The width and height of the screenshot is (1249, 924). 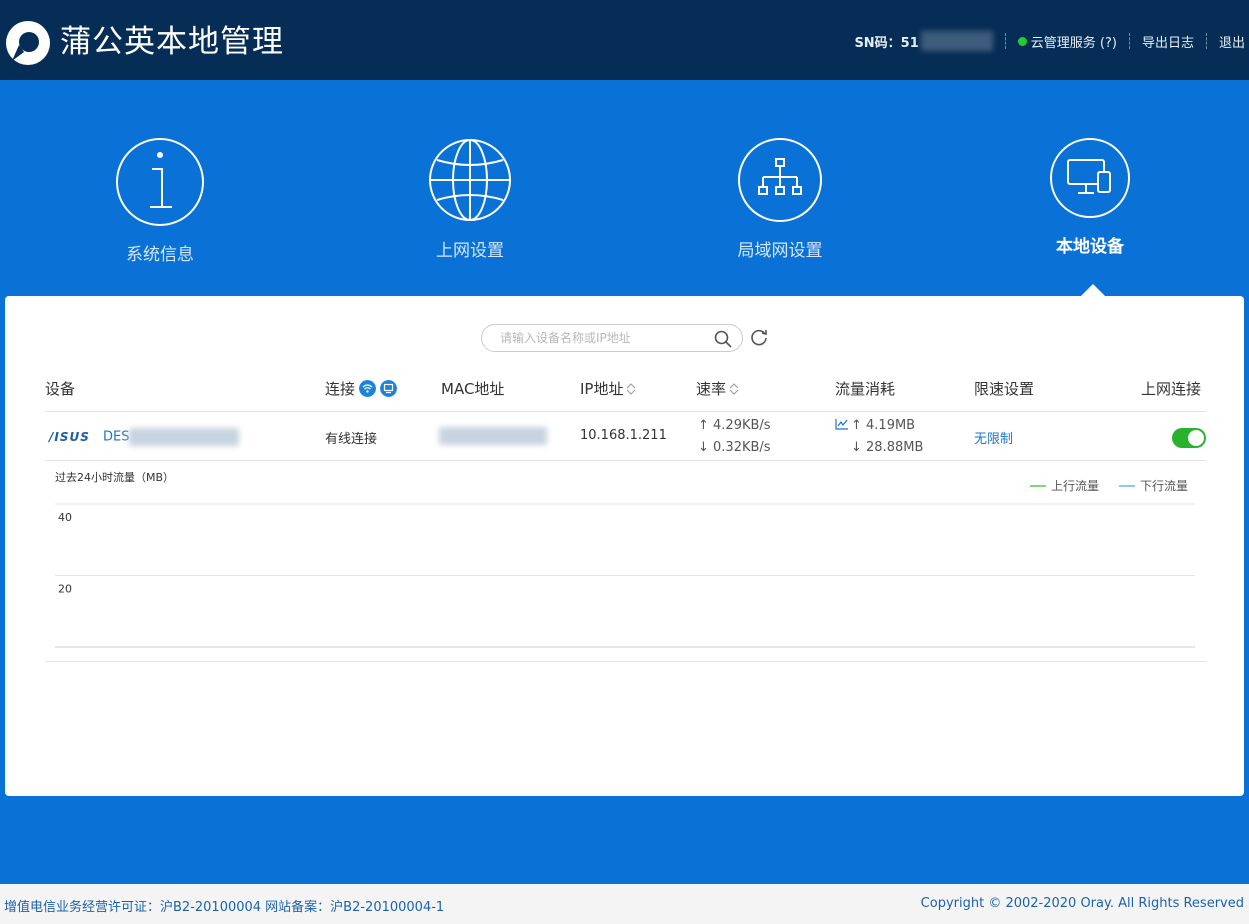 I want to click on nav-label: 上网设置, so click(x=470, y=251).